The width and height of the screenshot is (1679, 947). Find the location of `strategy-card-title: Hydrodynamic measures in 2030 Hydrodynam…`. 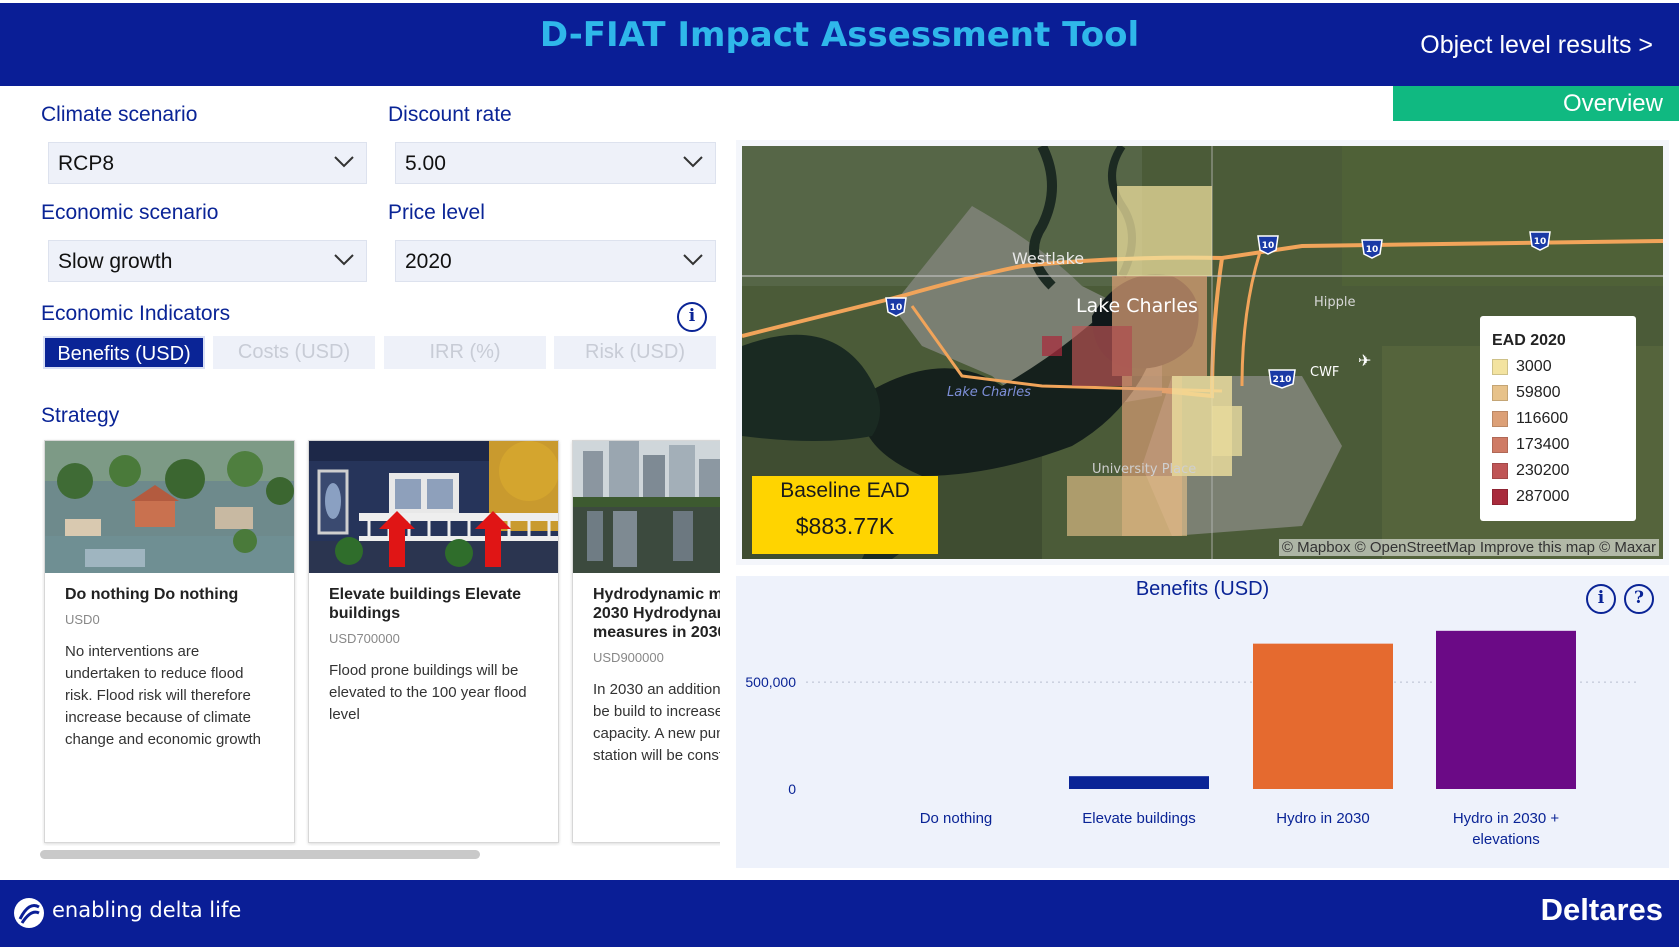

strategy-card-title: Hydrodynamic measures in 2030 Hydrodynam… is located at coordinates (656, 613).